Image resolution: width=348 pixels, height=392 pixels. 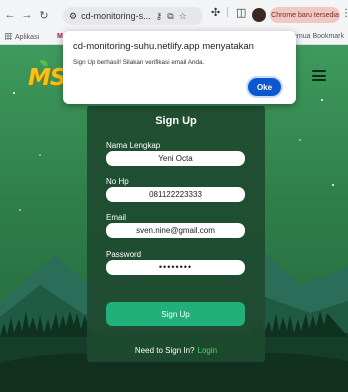 What do you see at coordinates (73, 16) in the screenshot?
I see `site-settings-icon: ⚙` at bounding box center [73, 16].